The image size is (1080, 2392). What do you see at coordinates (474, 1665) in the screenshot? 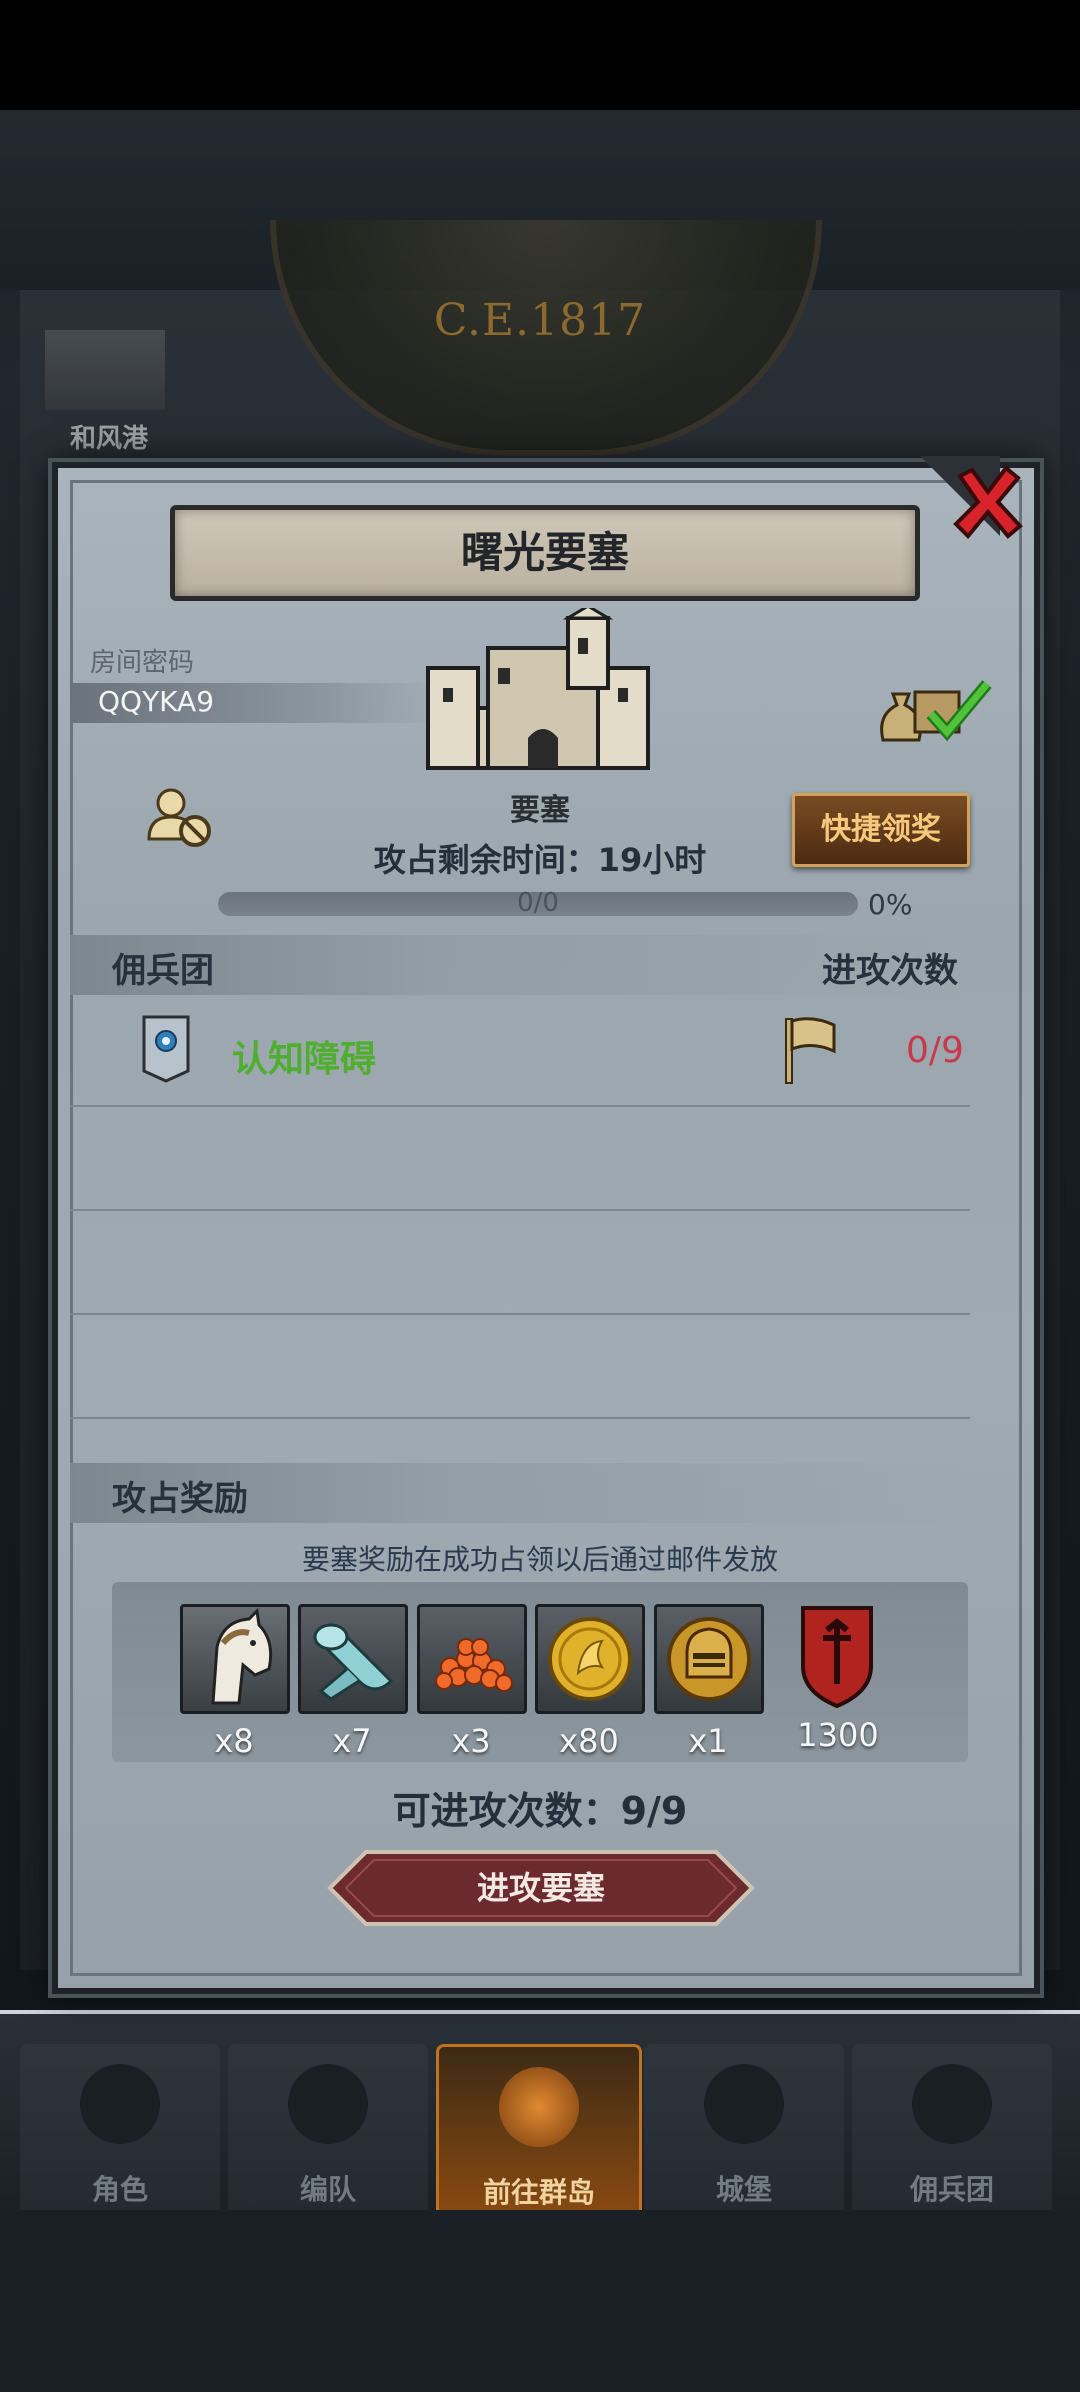
I see `fish-roe-icon` at bounding box center [474, 1665].